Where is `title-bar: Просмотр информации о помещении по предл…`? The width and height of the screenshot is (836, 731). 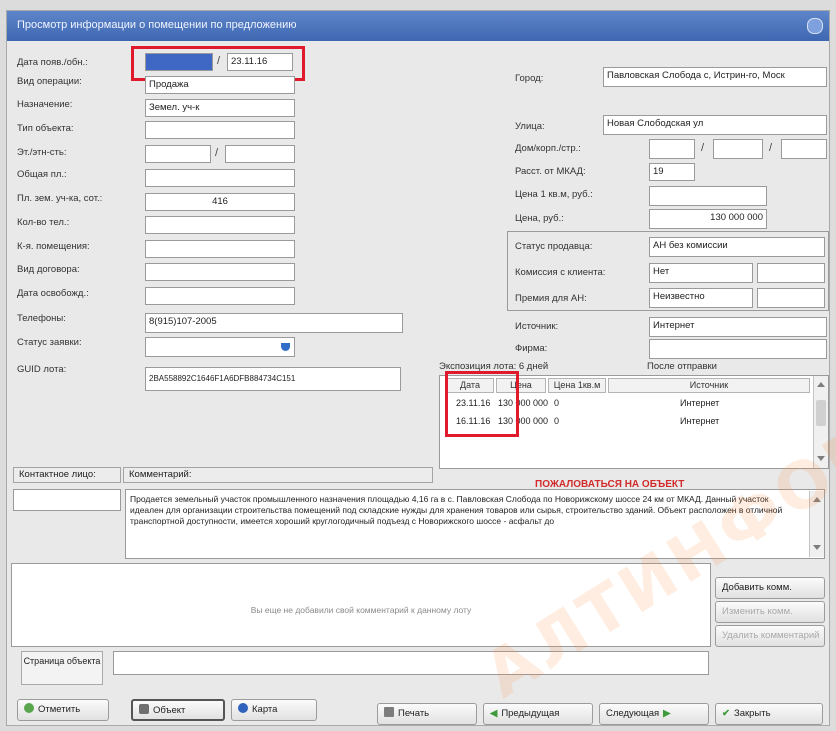 title-bar: Просмотр информации о помещении по предл… is located at coordinates (418, 26).